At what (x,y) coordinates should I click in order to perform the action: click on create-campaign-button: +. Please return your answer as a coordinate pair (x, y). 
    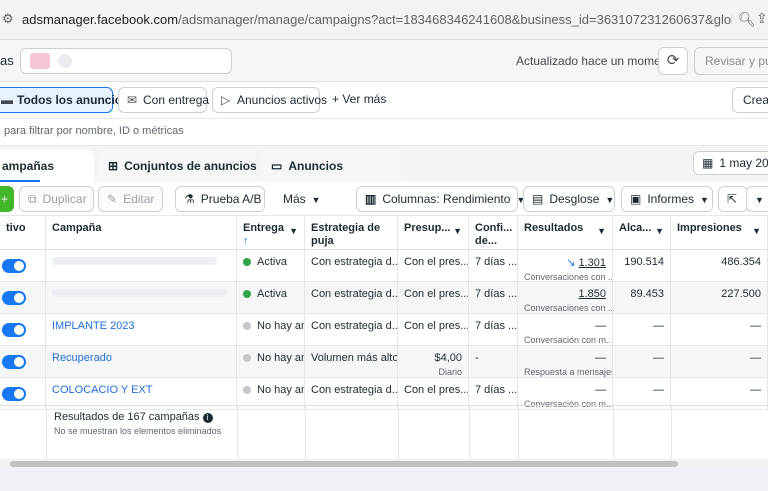
    Looking at the image, I should click on (7, 199).